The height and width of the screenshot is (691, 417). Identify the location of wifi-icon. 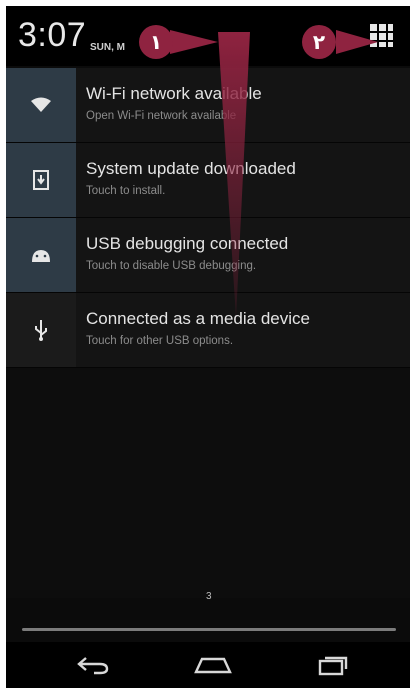
(41, 105).